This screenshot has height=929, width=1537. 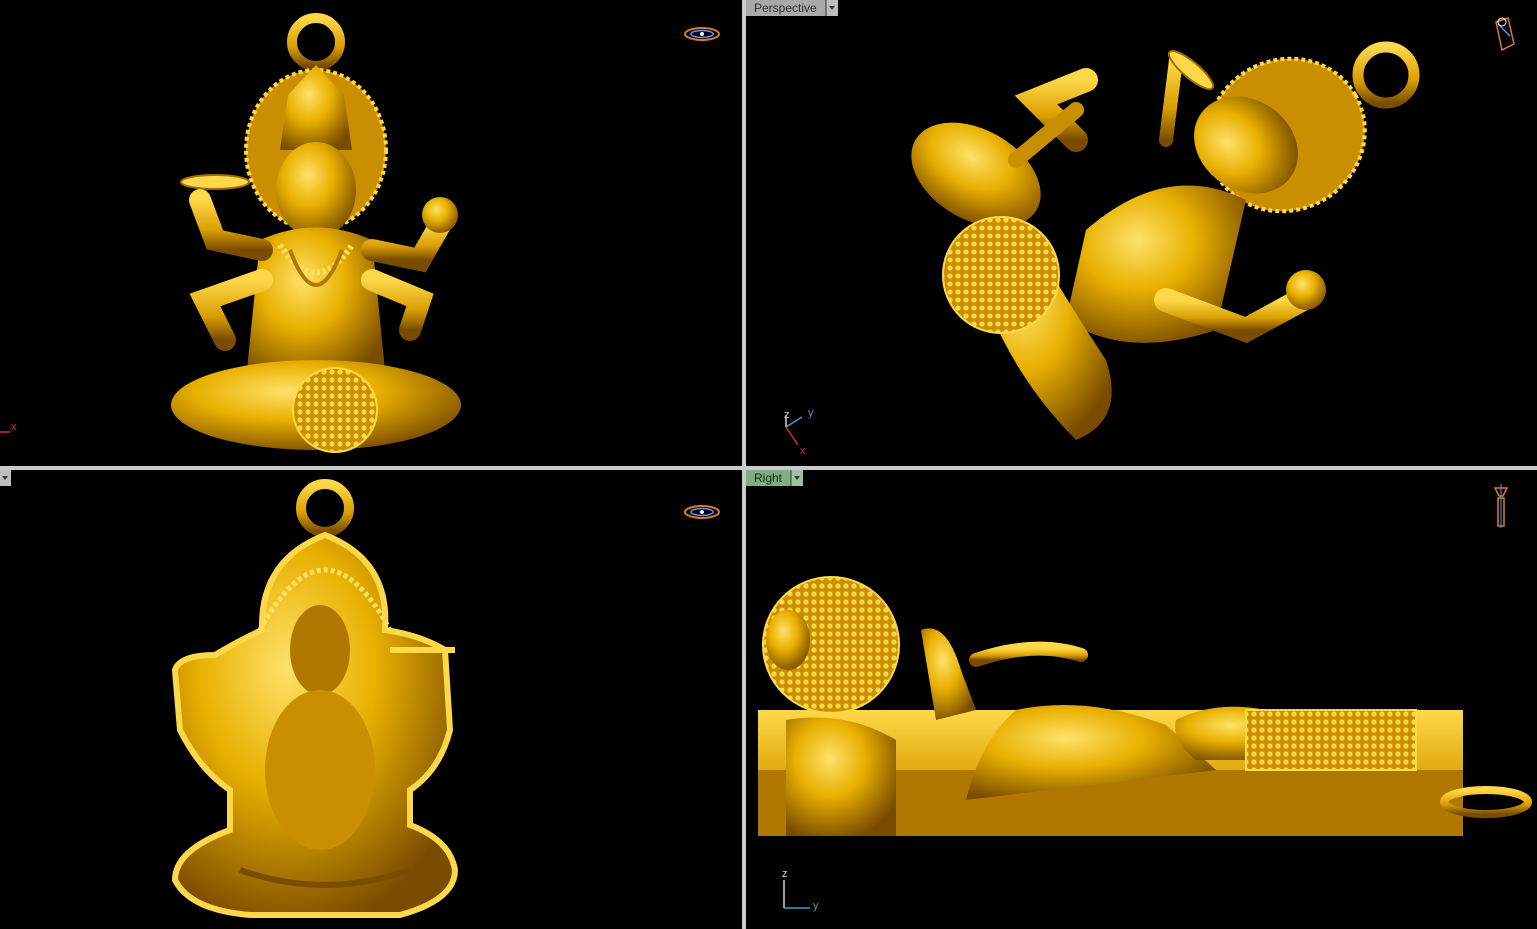 What do you see at coordinates (803, 894) in the screenshot?
I see `axis-triad: z y` at bounding box center [803, 894].